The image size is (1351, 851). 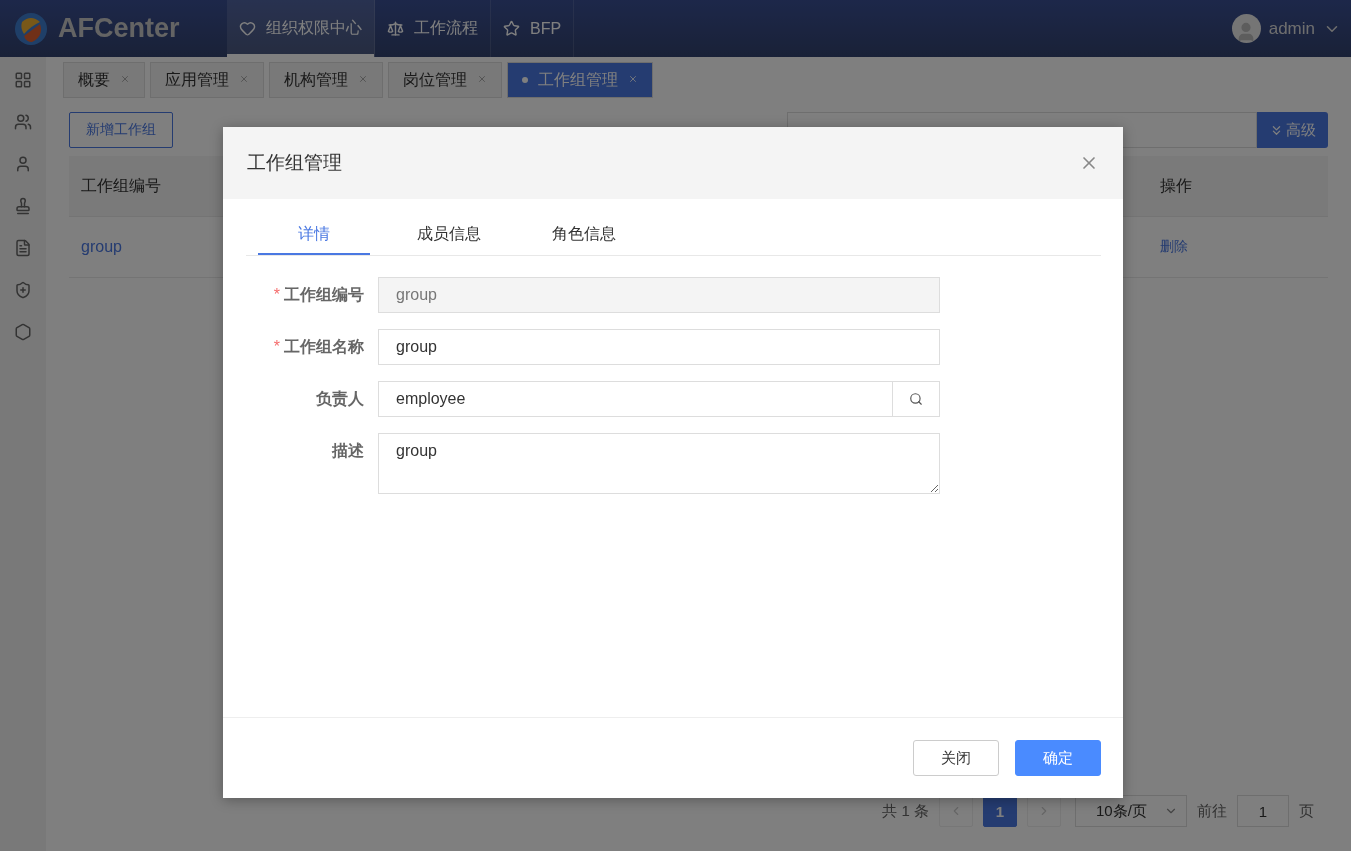 What do you see at coordinates (659, 399) in the screenshot?
I see `lookup-field: employee` at bounding box center [659, 399].